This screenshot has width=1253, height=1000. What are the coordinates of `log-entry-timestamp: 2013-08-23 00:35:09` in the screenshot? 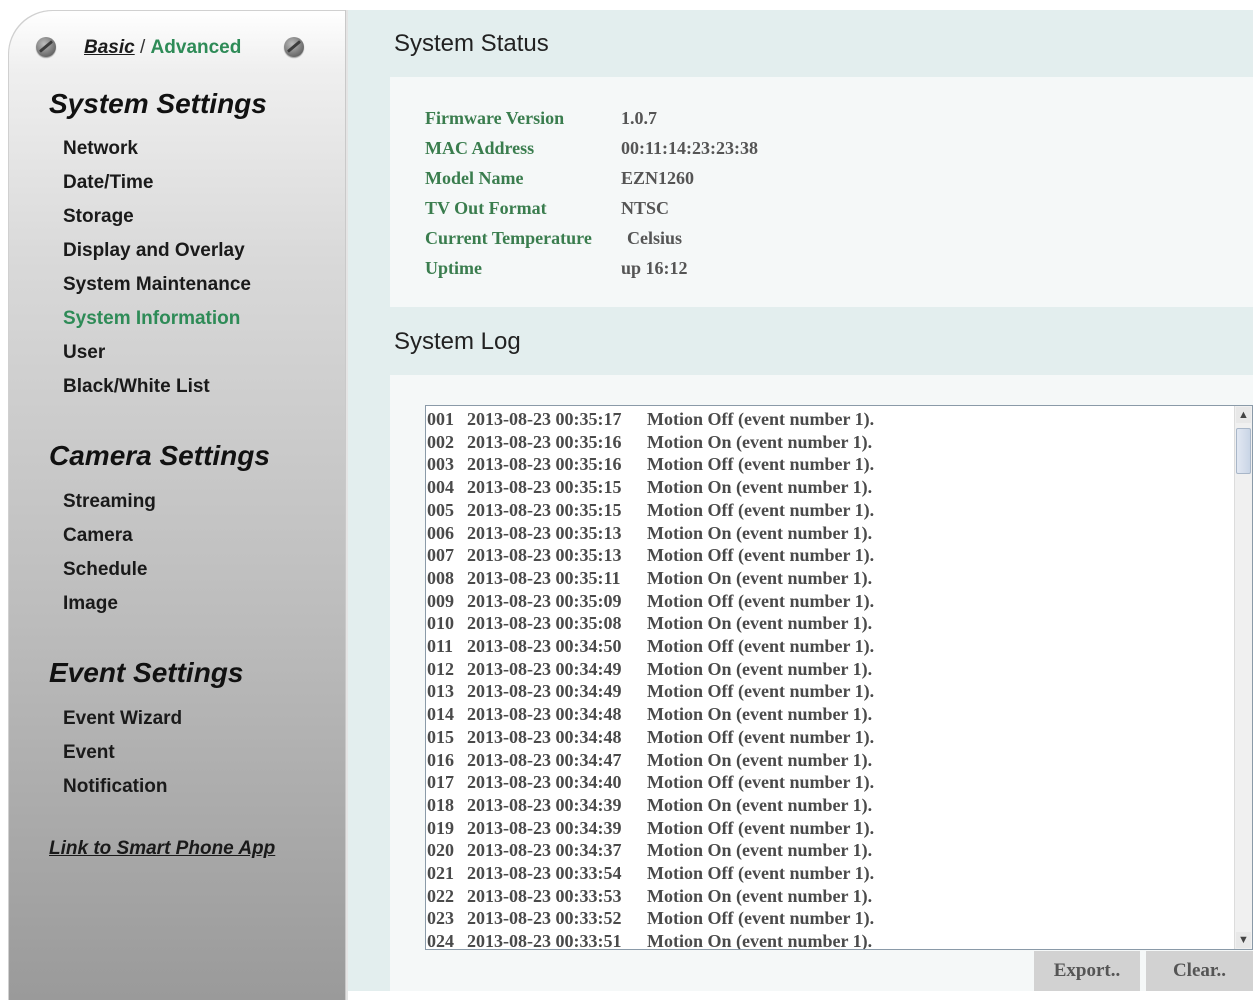 It's located at (544, 600).